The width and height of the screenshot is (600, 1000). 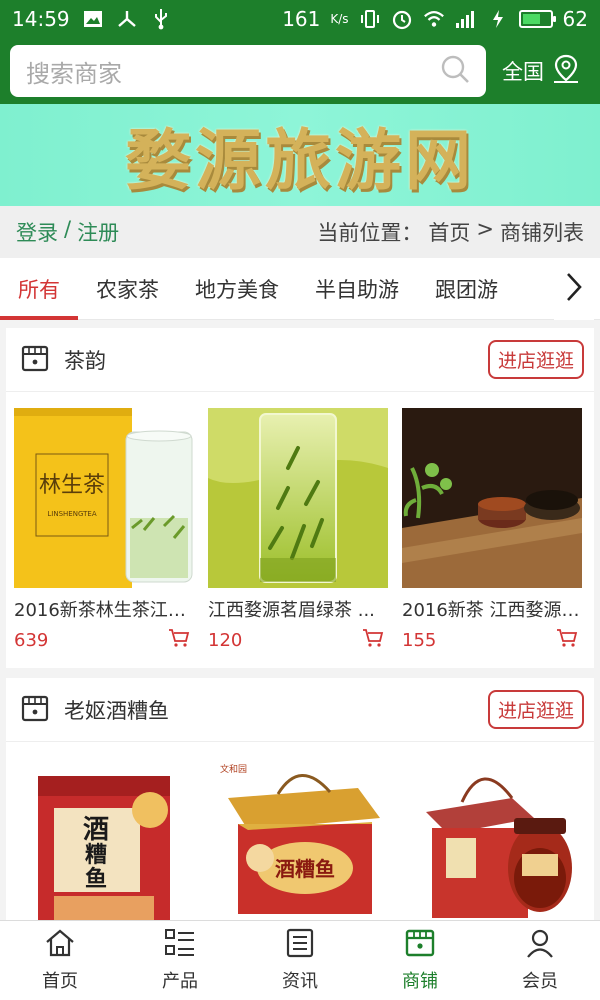 I want to click on fish-box-corner: 文和园, so click(x=233, y=769).